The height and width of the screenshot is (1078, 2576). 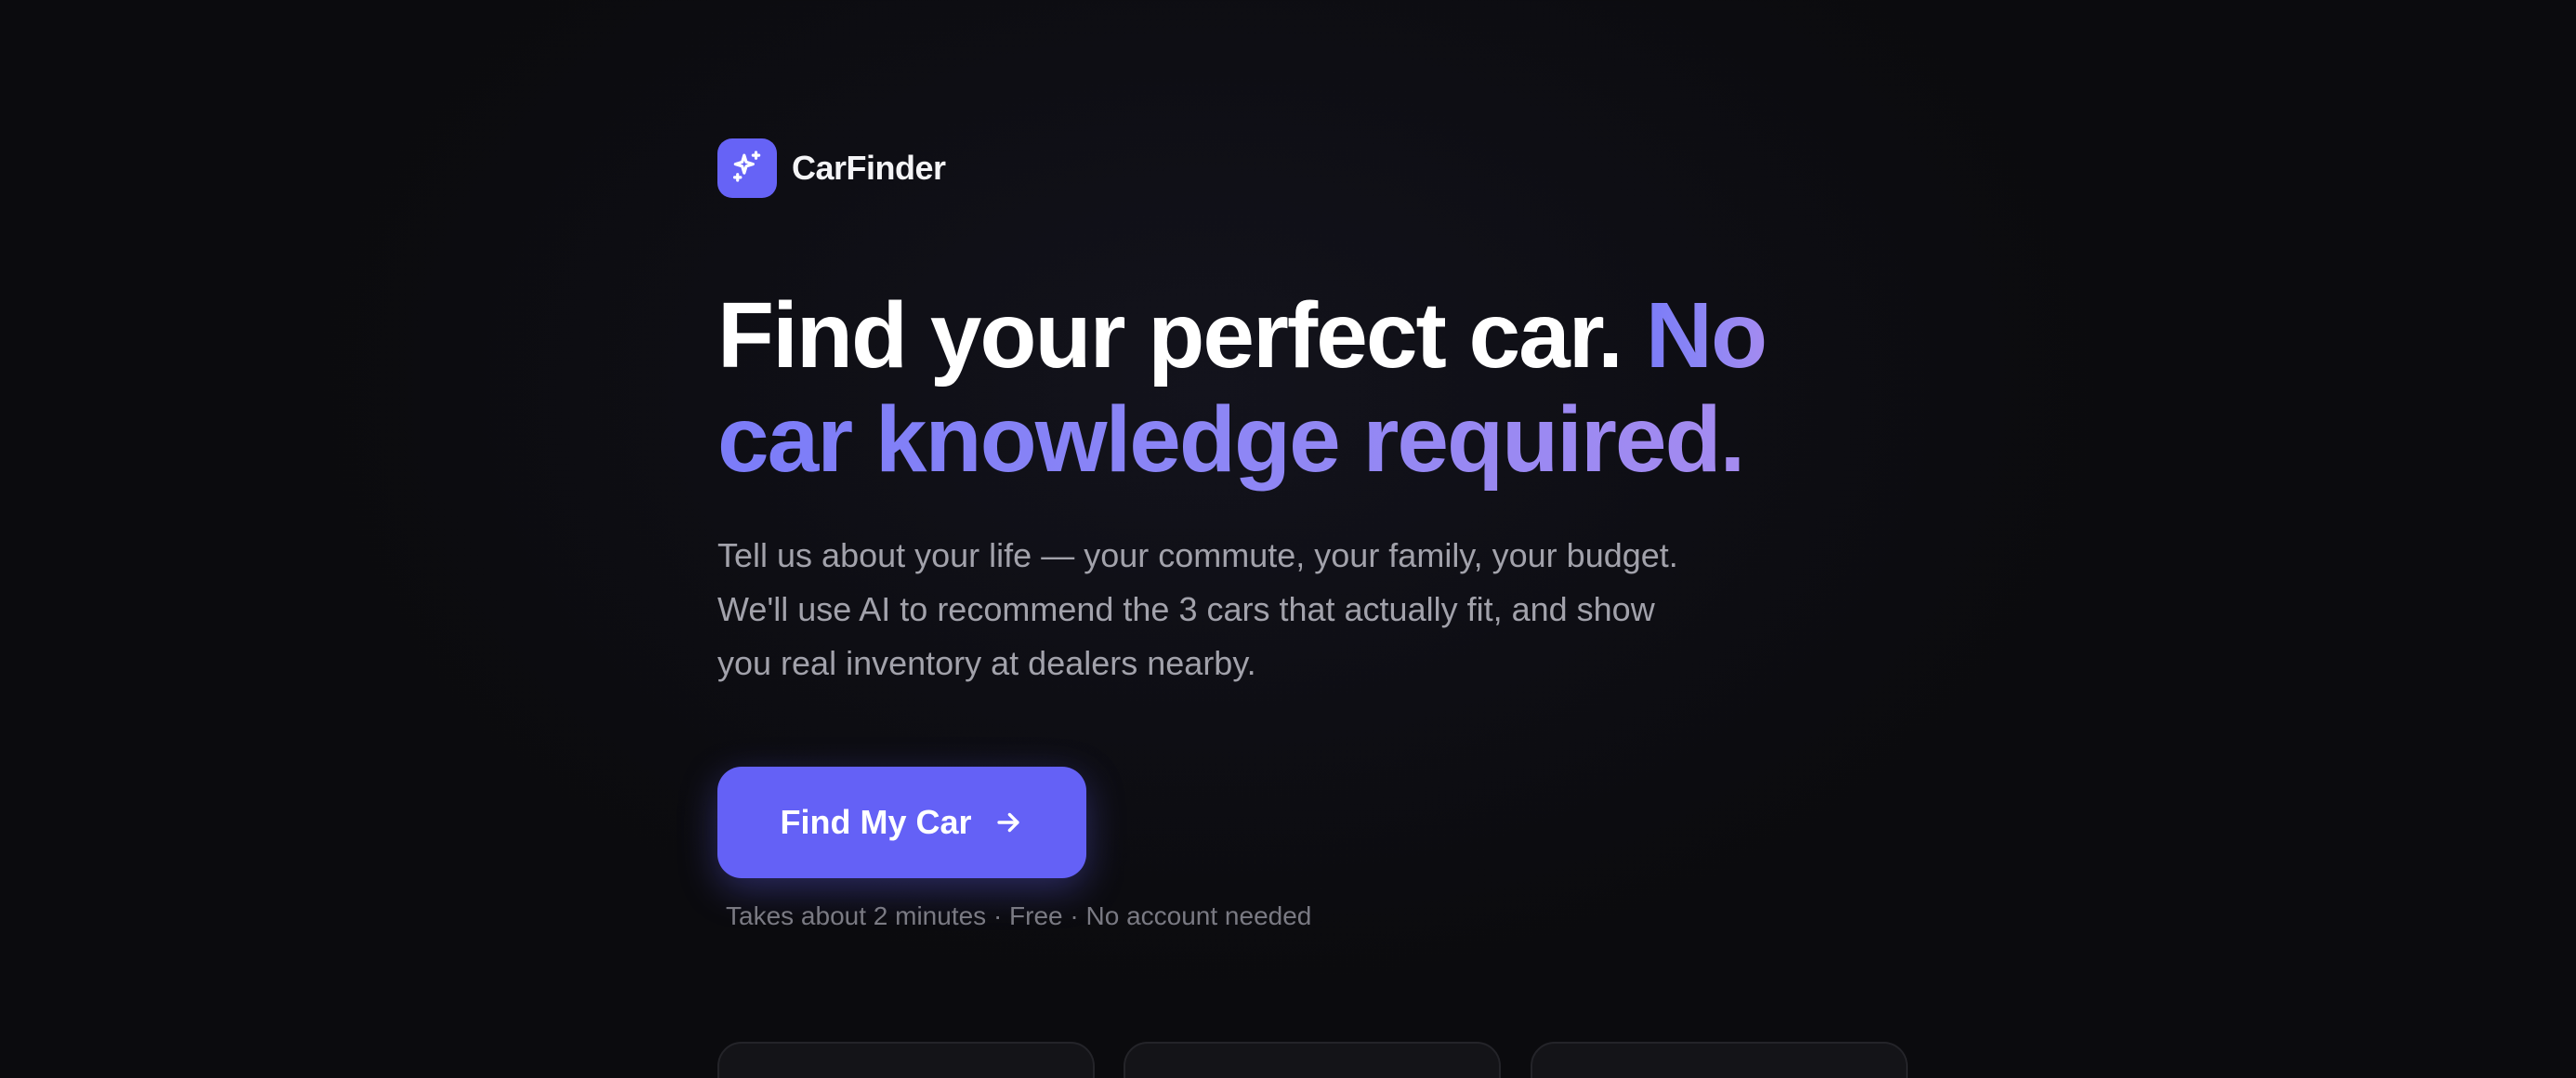 What do you see at coordinates (1231, 440) in the screenshot?
I see `headline-accent-line: car knowledge required.` at bounding box center [1231, 440].